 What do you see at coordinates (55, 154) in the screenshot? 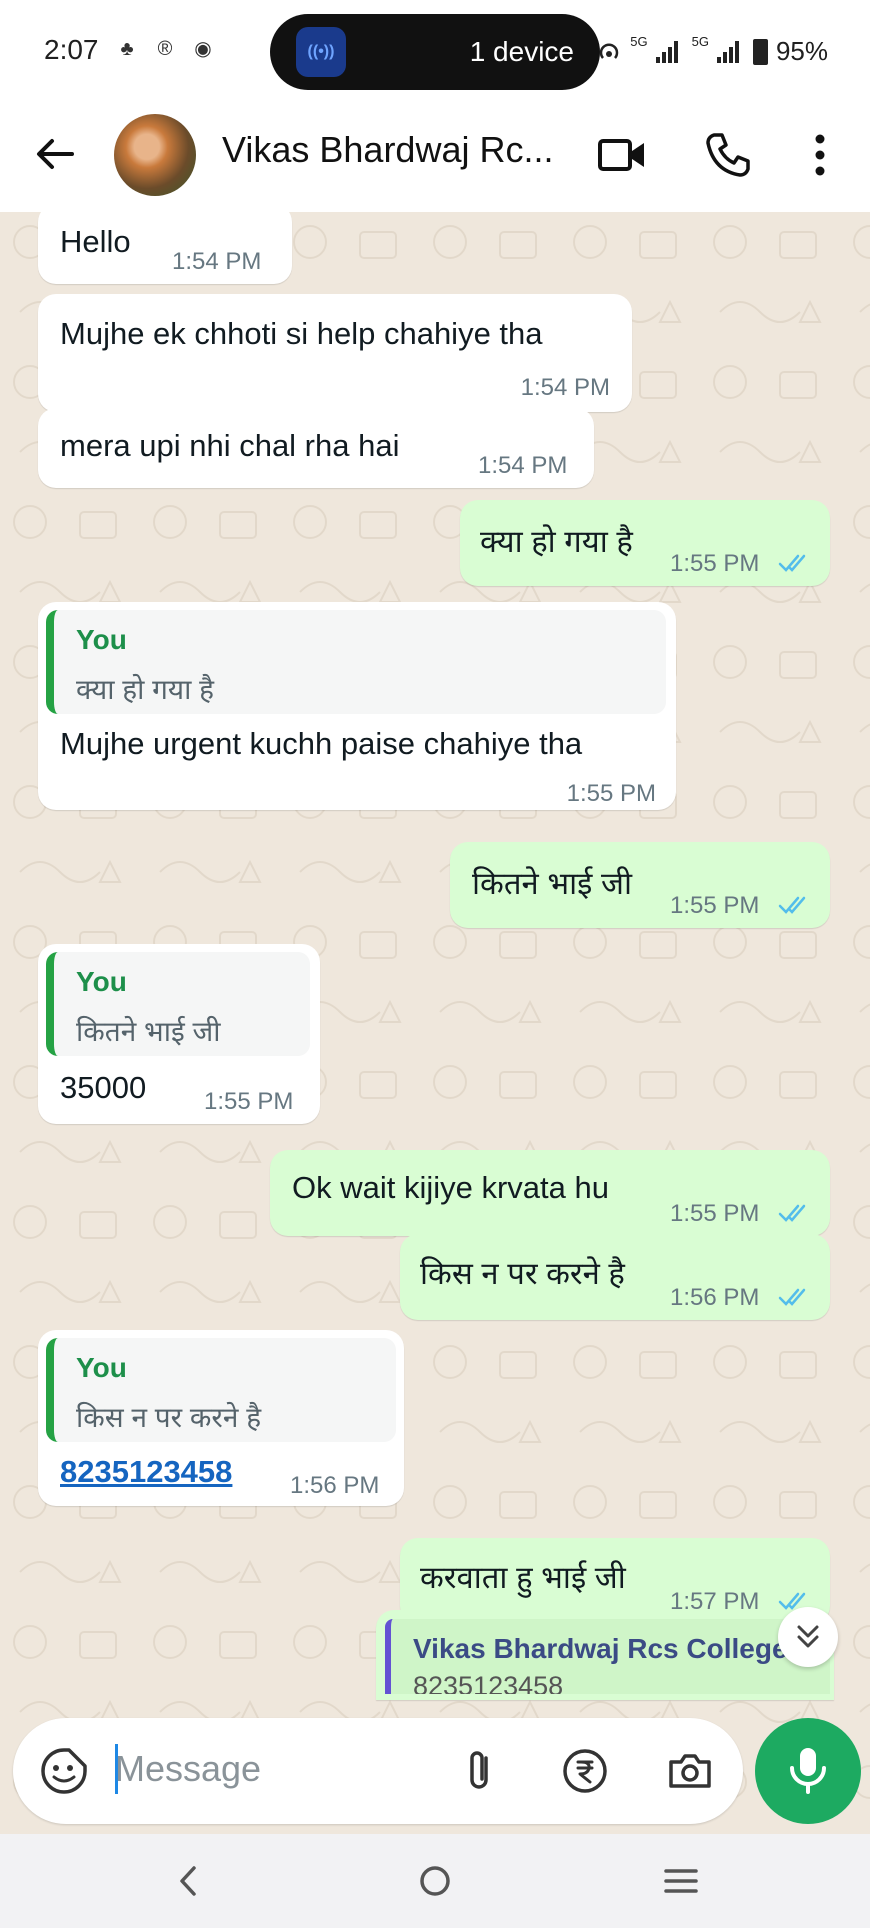
I see `back-arrow-icon` at bounding box center [55, 154].